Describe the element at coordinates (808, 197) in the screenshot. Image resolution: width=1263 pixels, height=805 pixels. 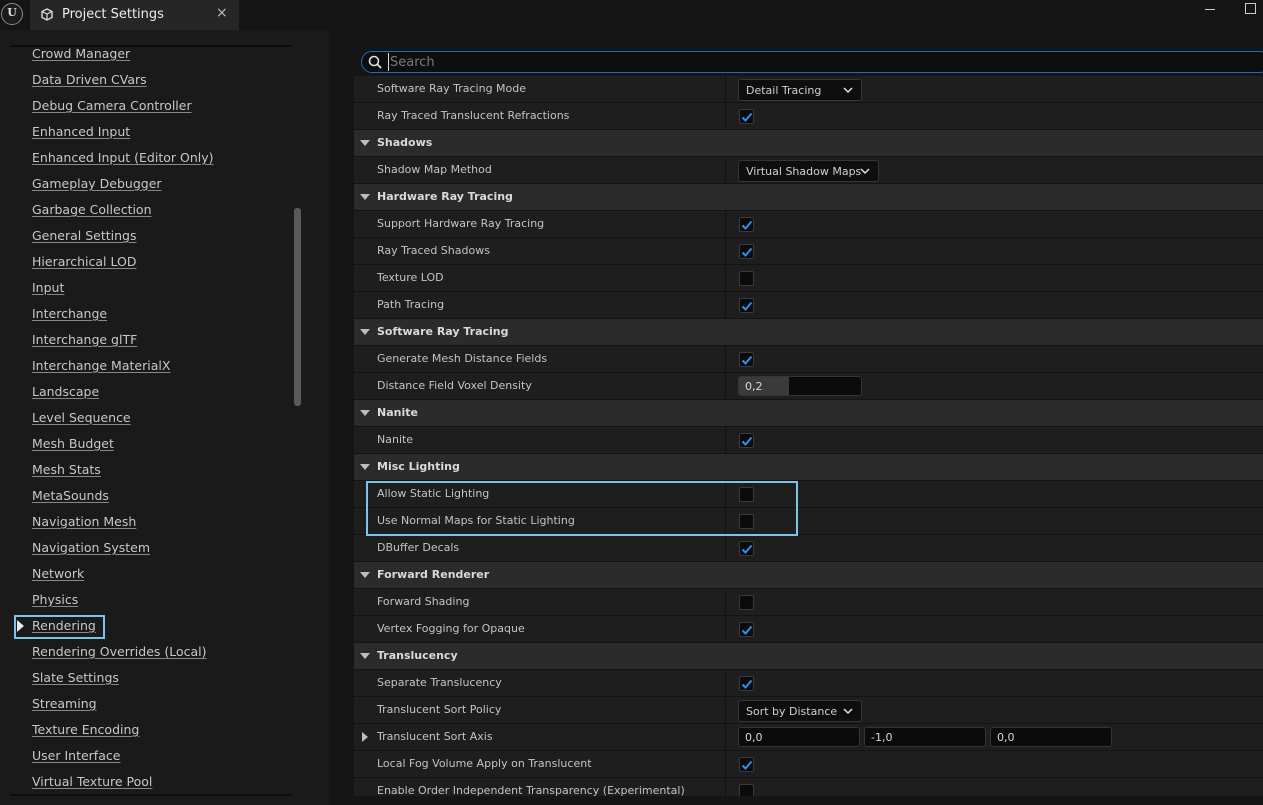
I see `category-header: Hardware Ray Tracing` at that location.